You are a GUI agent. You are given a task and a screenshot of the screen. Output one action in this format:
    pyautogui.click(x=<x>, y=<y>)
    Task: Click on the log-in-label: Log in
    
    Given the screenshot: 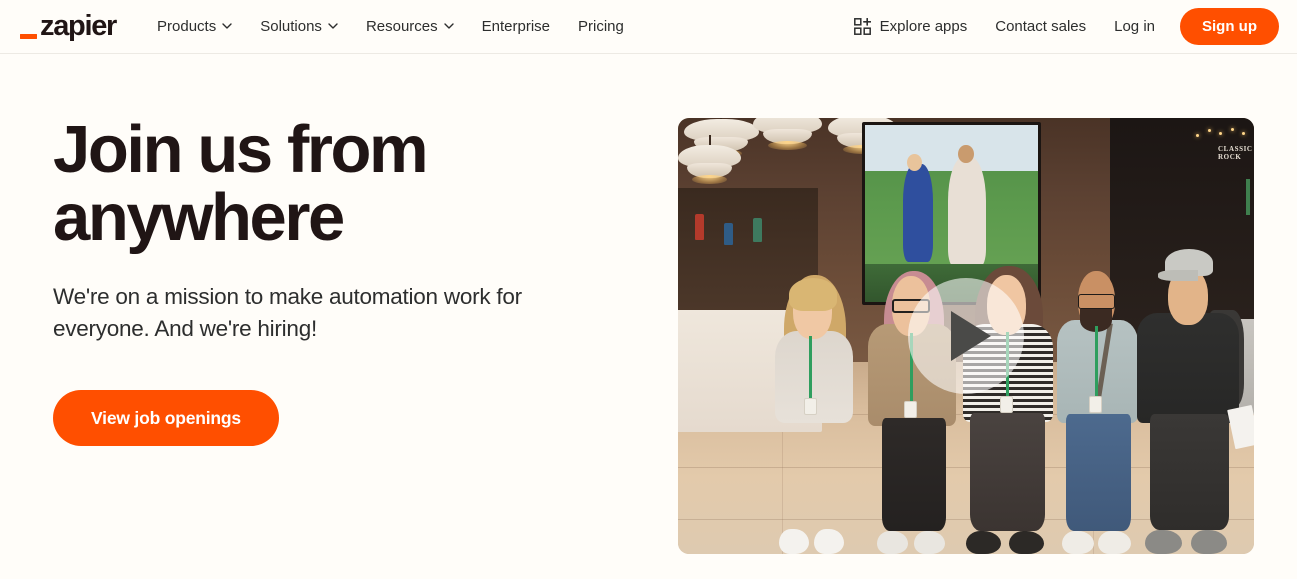 What is the action you would take?
    pyautogui.click(x=1134, y=26)
    